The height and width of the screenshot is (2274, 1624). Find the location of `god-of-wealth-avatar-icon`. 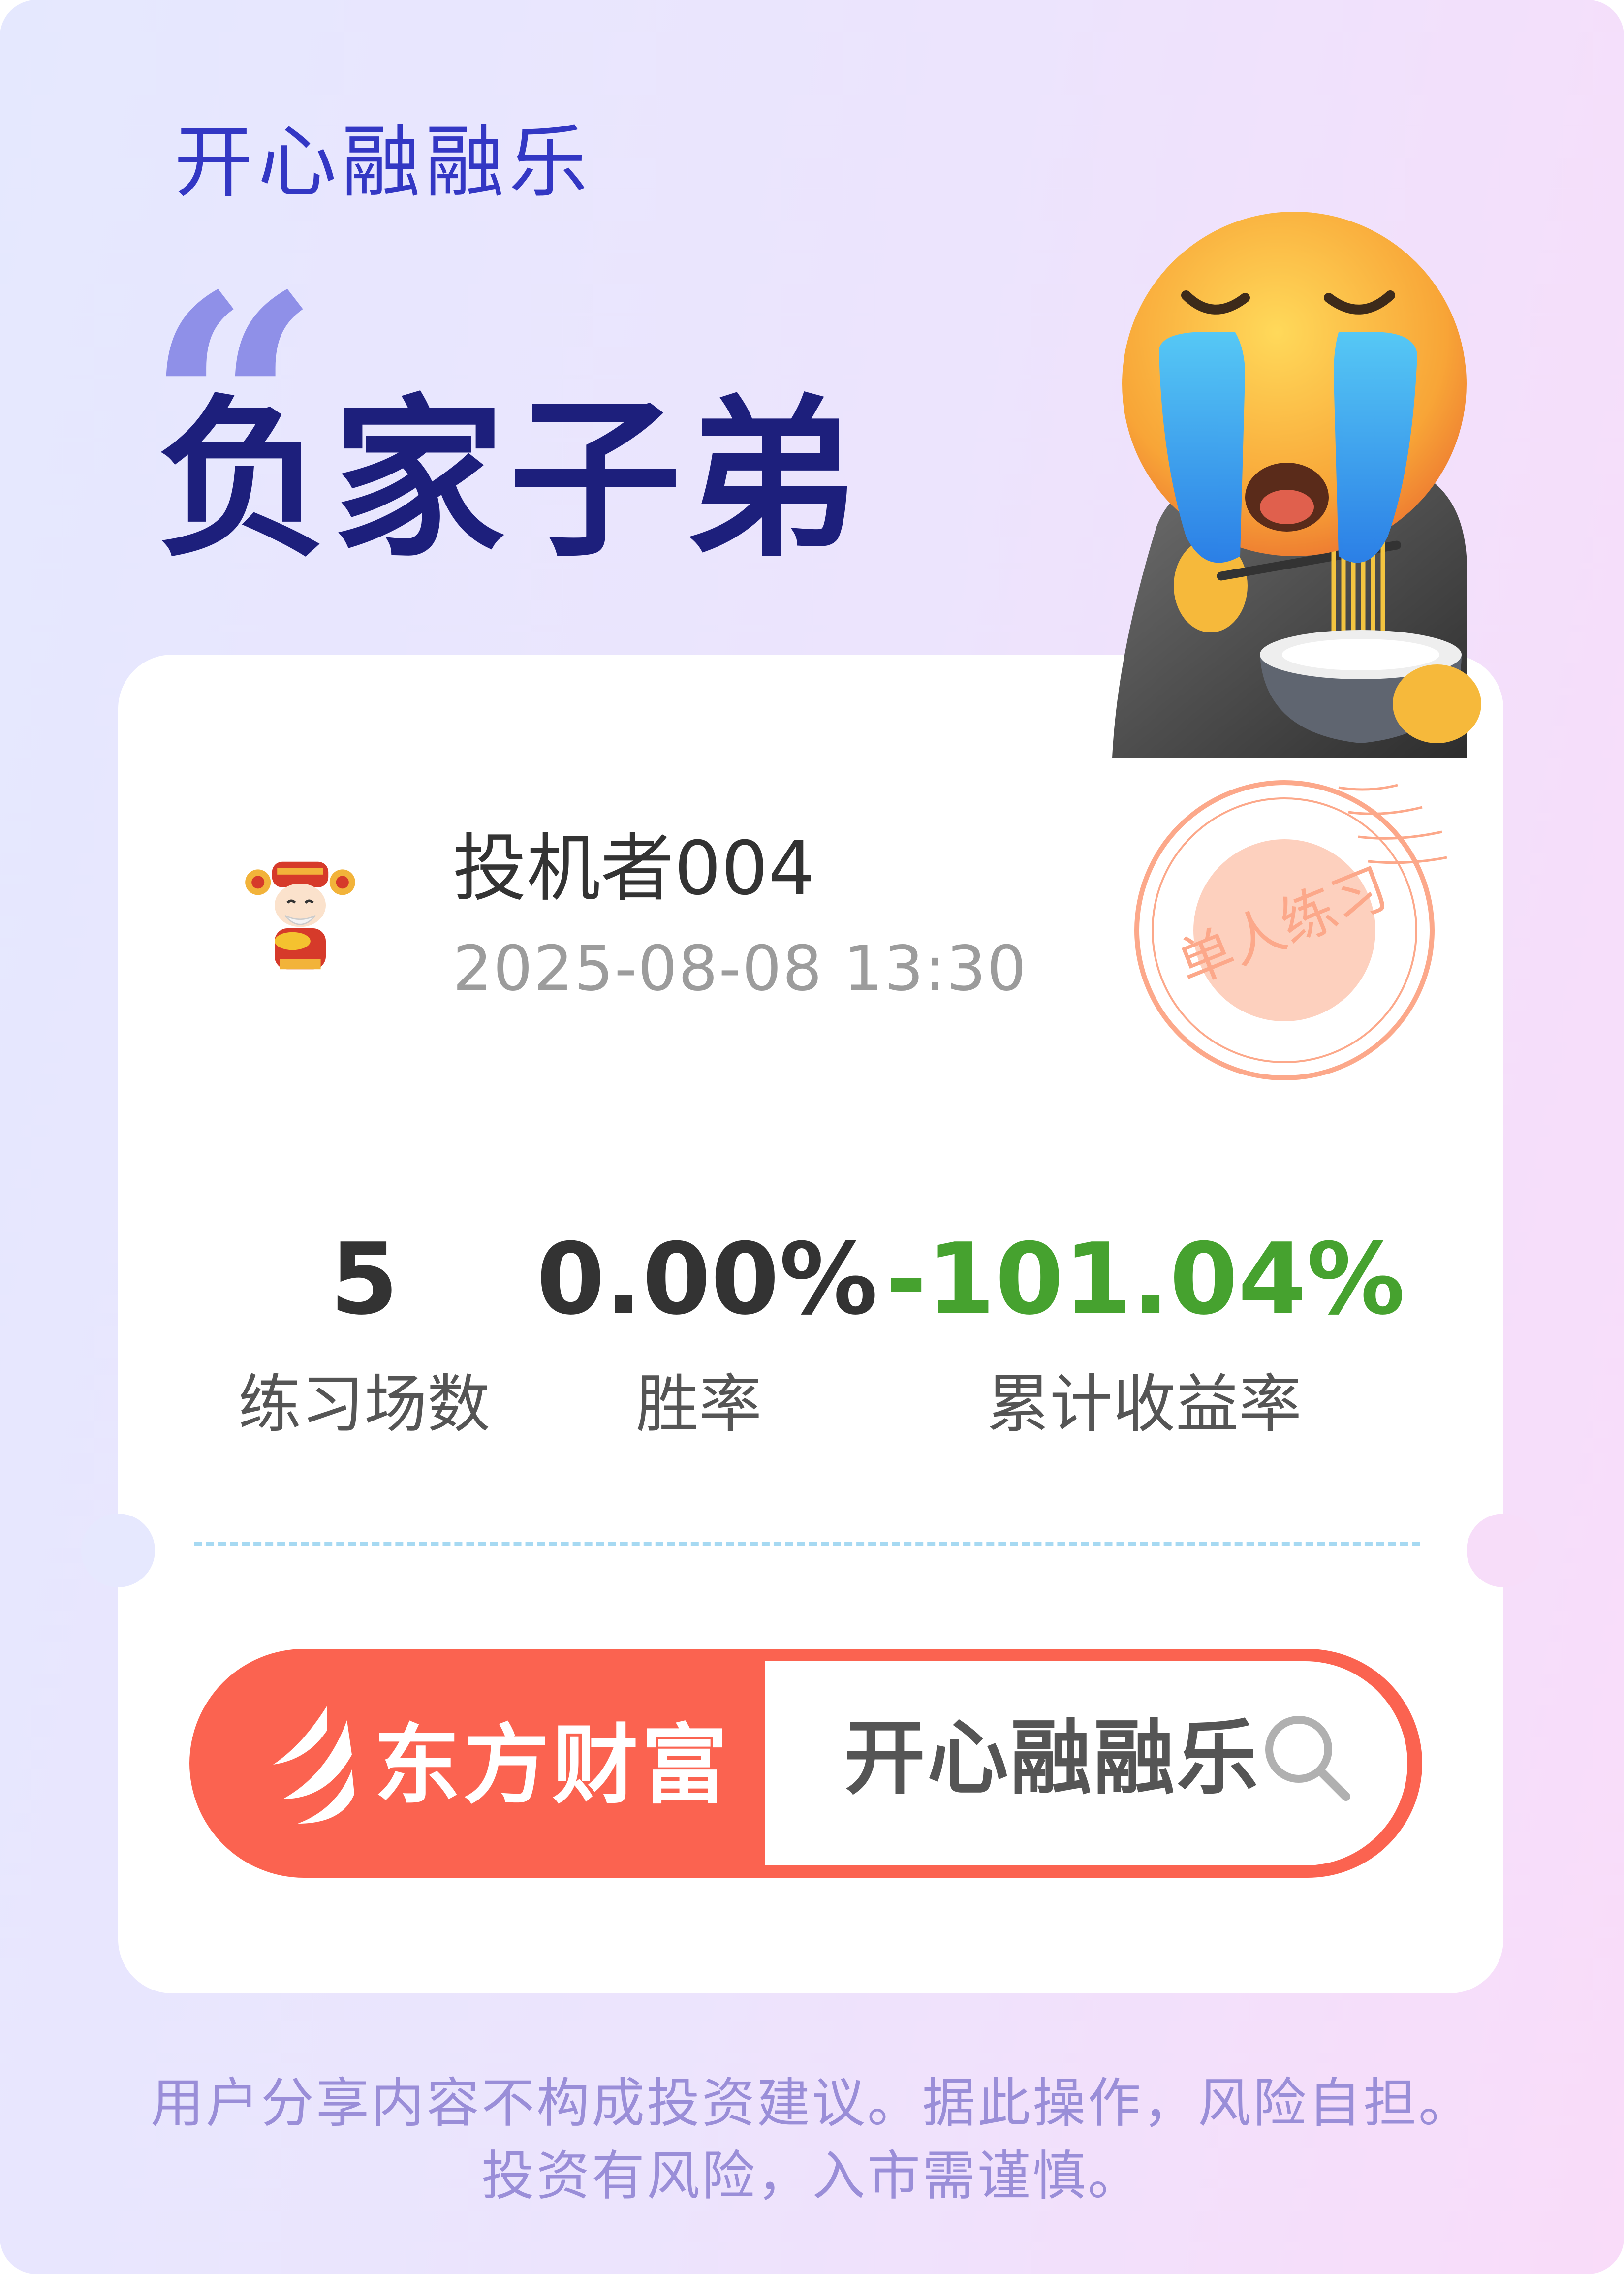

god-of-wealth-avatar-icon is located at coordinates (300, 915).